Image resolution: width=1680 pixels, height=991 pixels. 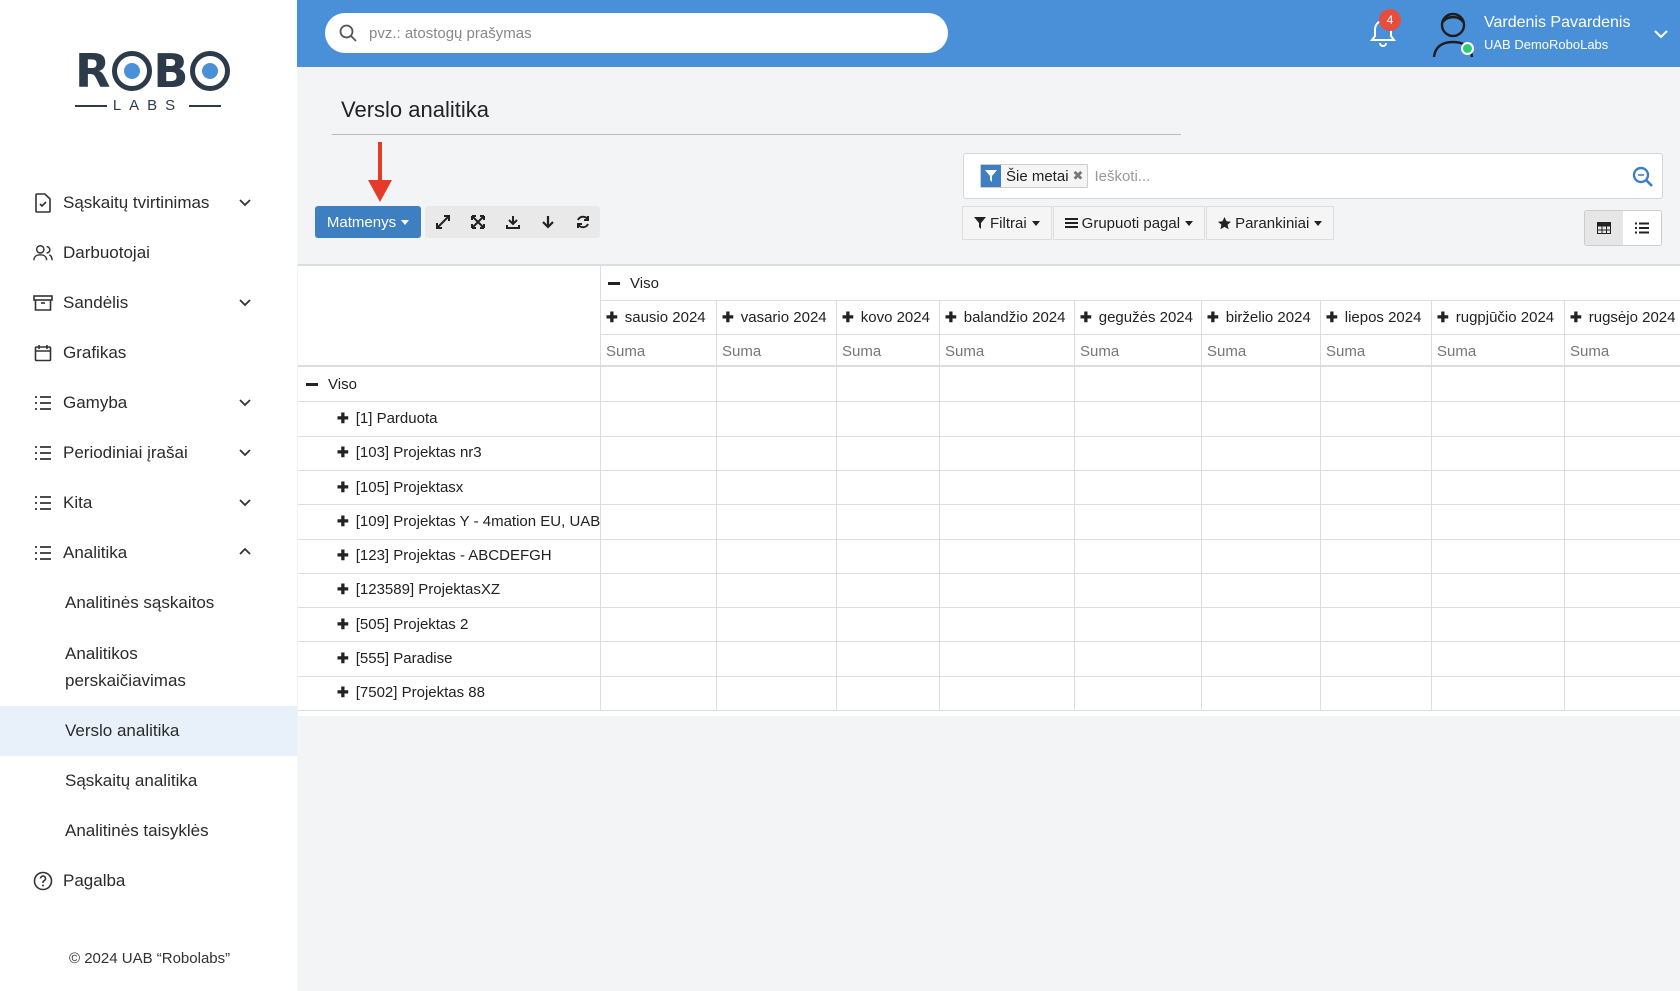 I want to click on list-view-button, so click(x=1642, y=228).